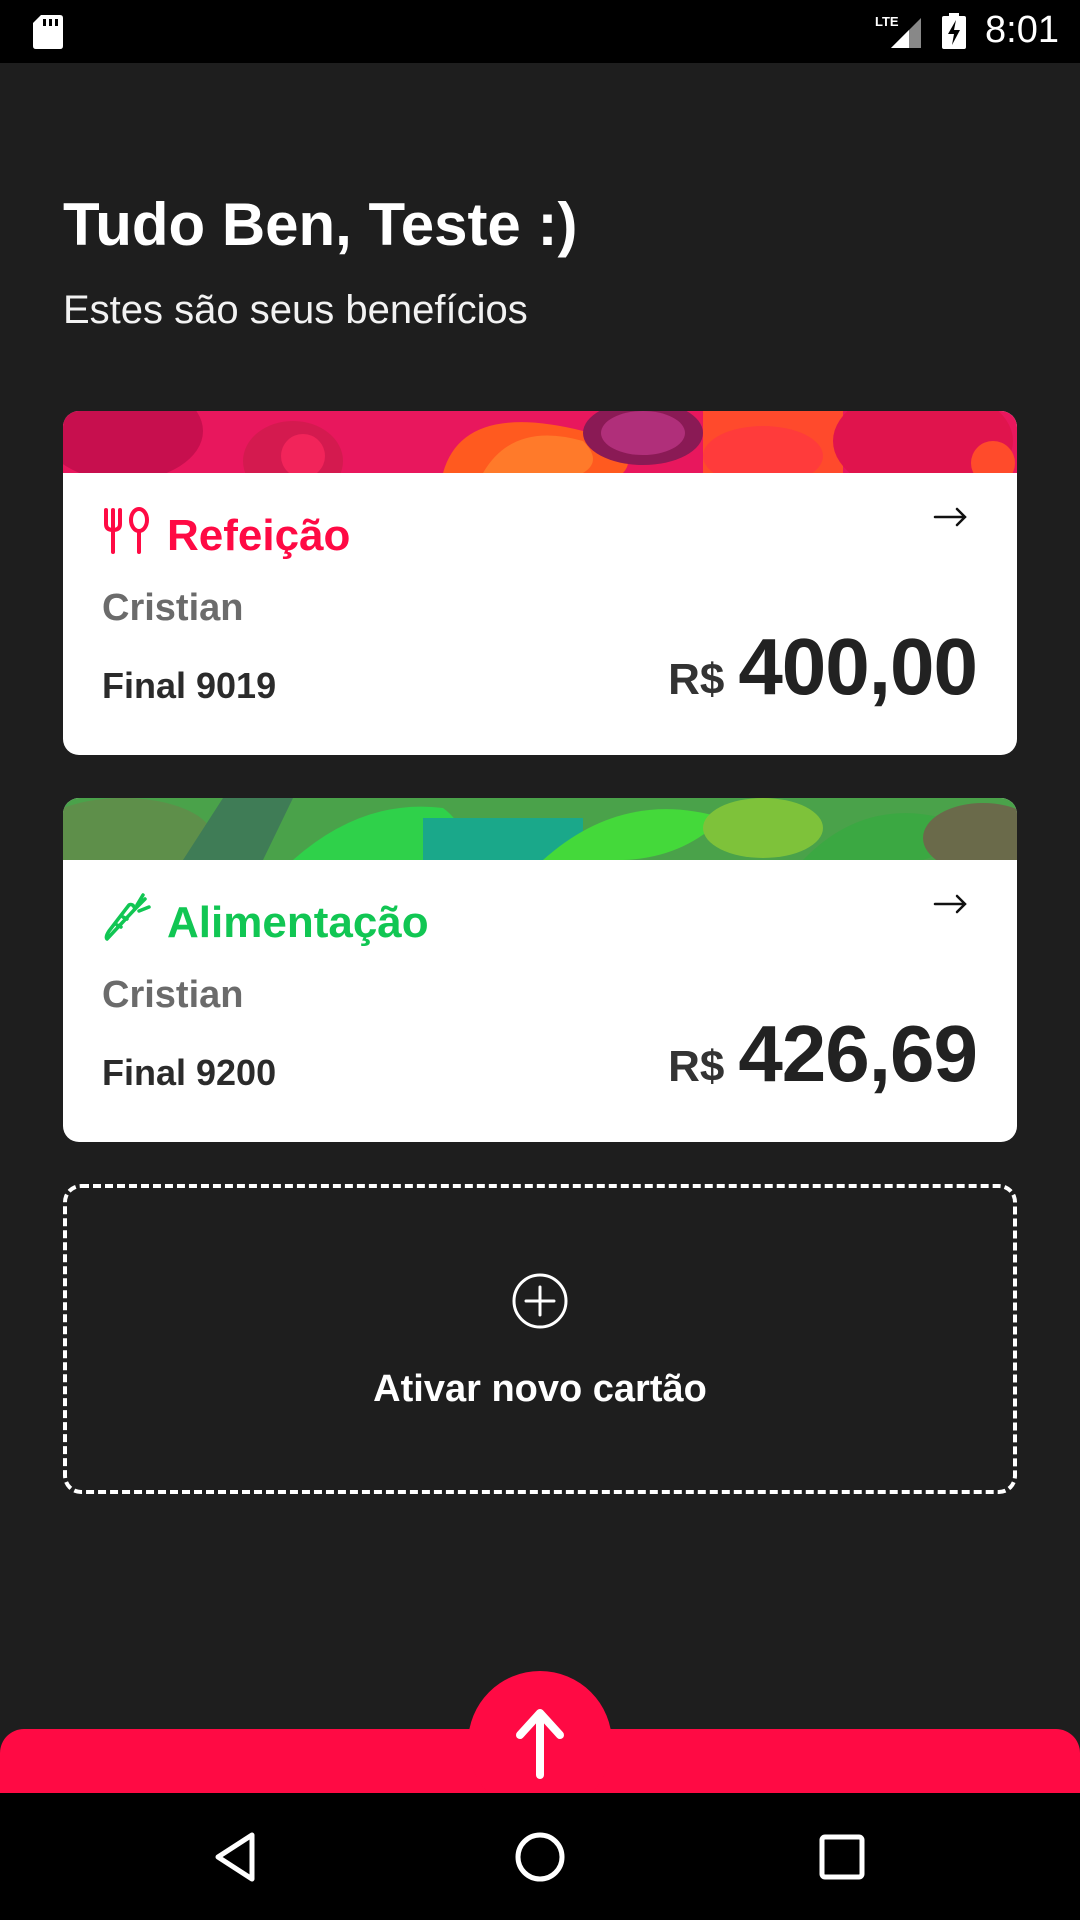 This screenshot has width=1080, height=1920. I want to click on card-balance: R$ 426,69, so click(823, 1054).